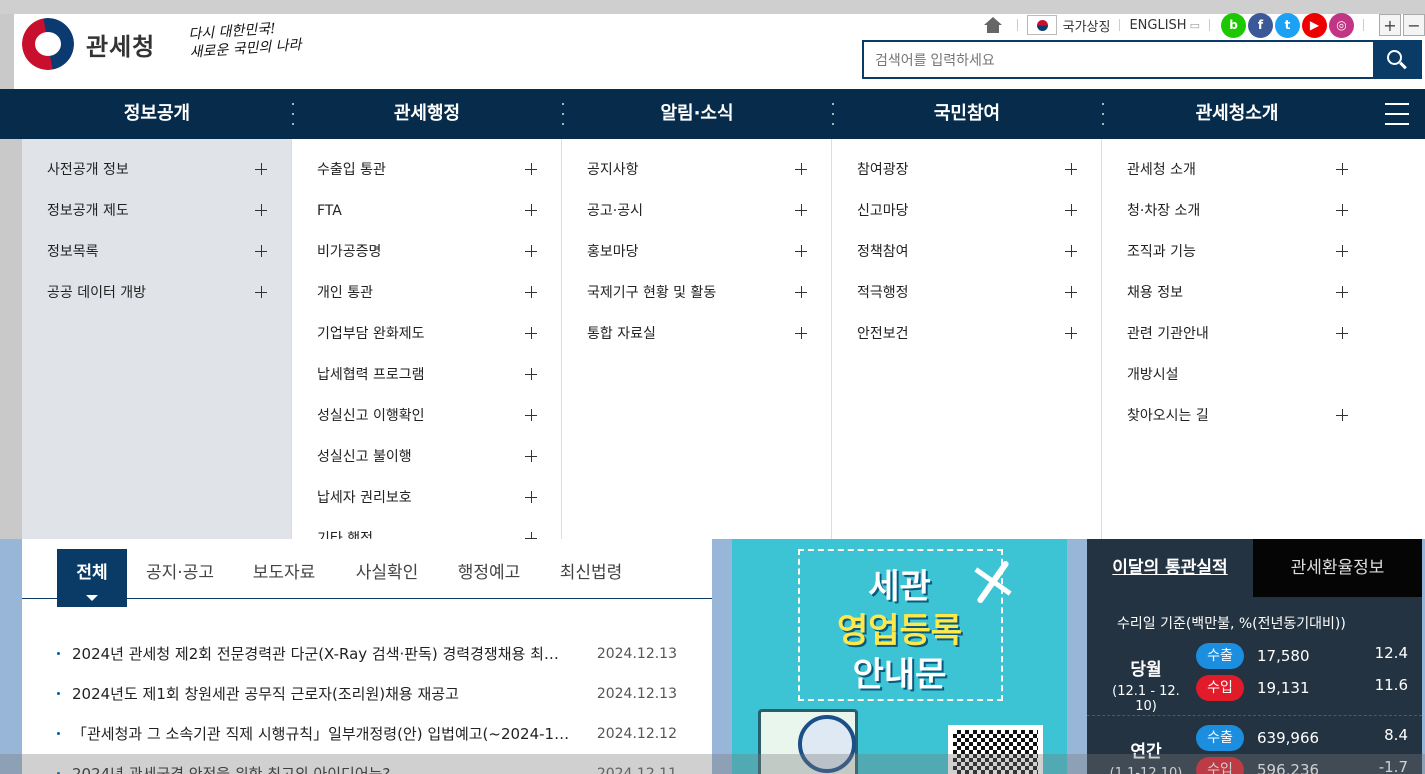 The image size is (1425, 774). Describe the element at coordinates (156, 180) in the screenshot. I see `mega-menu-item: 사전공개 정보` at that location.